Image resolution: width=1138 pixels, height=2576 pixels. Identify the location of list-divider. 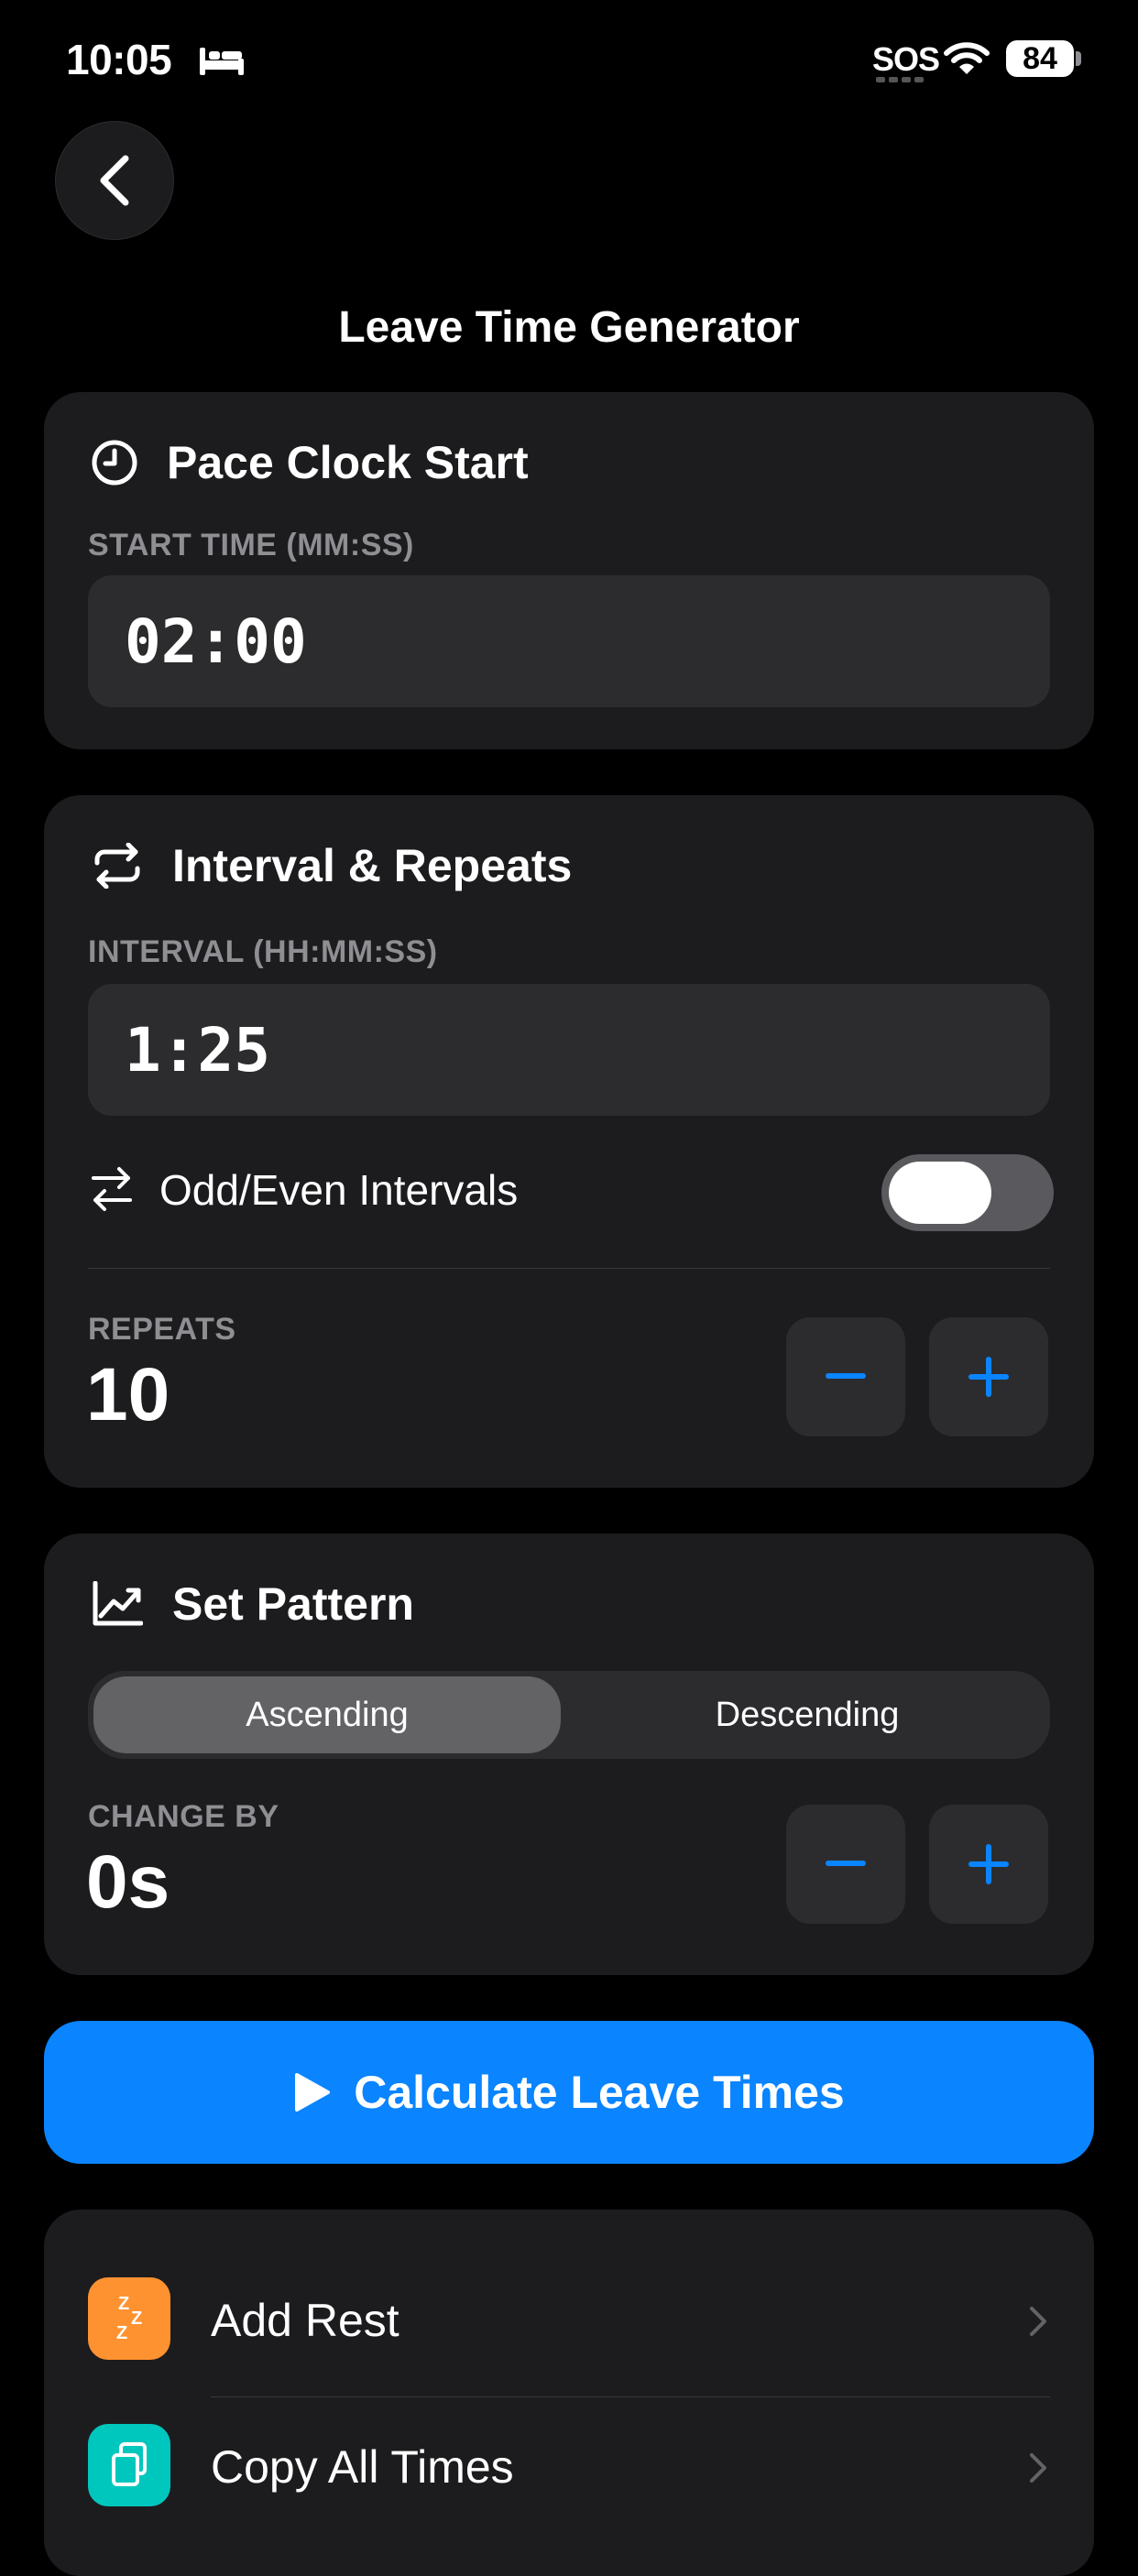
(630, 2397).